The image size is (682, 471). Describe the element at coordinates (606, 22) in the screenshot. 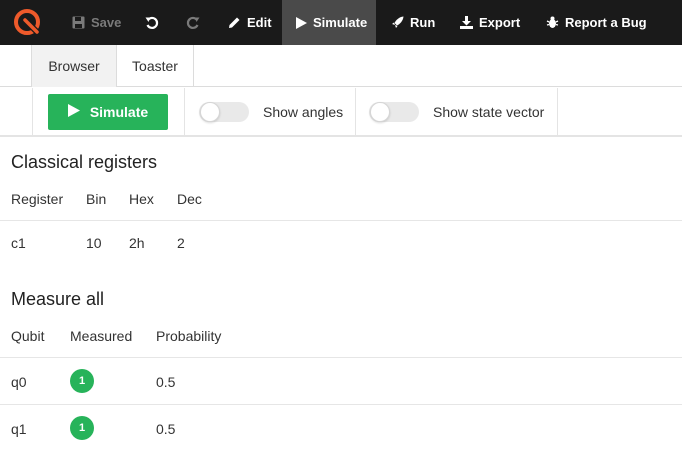

I see `report-bug-label: Report a Bug` at that location.